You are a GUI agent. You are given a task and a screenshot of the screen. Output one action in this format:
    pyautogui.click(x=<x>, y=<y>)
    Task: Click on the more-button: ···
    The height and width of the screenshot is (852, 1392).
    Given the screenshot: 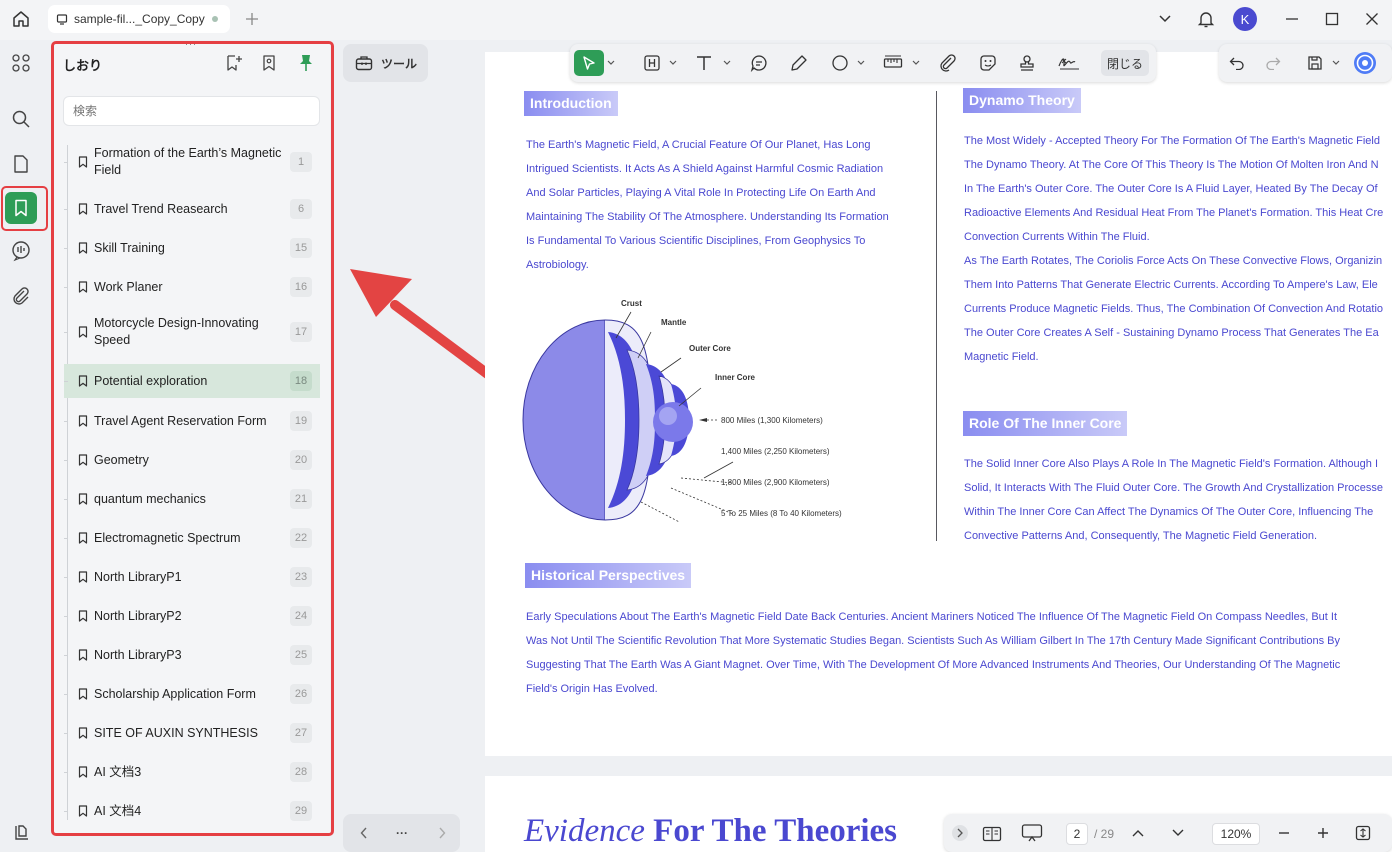 What is the action you would take?
    pyautogui.click(x=402, y=833)
    